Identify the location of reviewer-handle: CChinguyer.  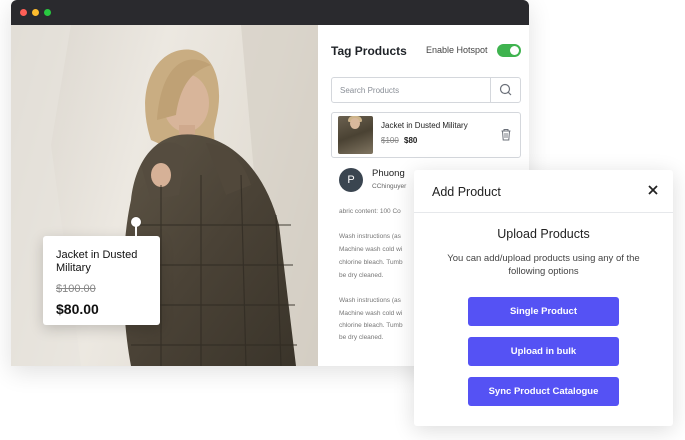
(389, 186).